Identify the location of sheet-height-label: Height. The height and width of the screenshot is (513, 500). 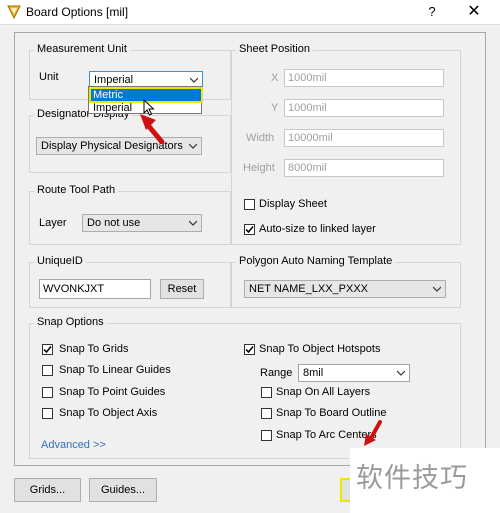
(259, 168).